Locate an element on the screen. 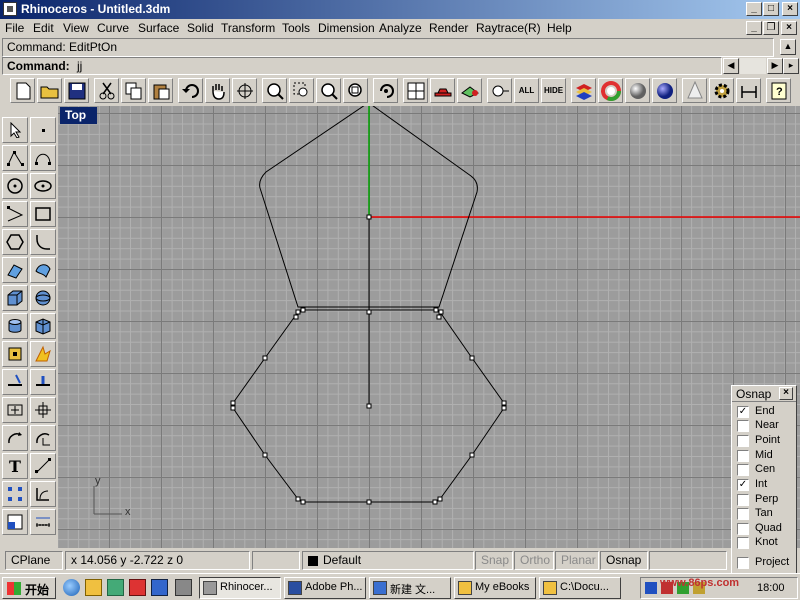 The height and width of the screenshot is (600, 800). osnap-int-checkbox: ✓ is located at coordinates (743, 485).